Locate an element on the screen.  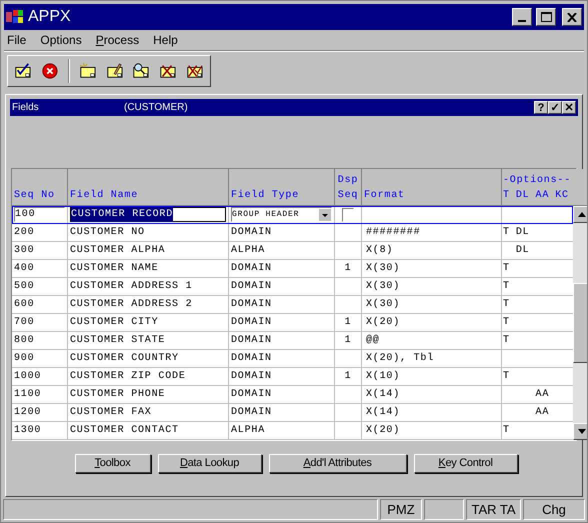
table-cell-text: @@ is located at coordinates (373, 341).